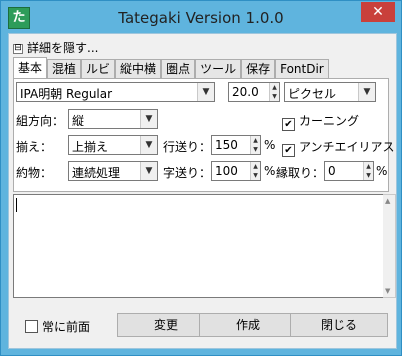 Image resolution: width=402 pixels, height=356 pixels. What do you see at coordinates (40, 121) in the screenshot?
I see `direction-label: 組方向：` at bounding box center [40, 121].